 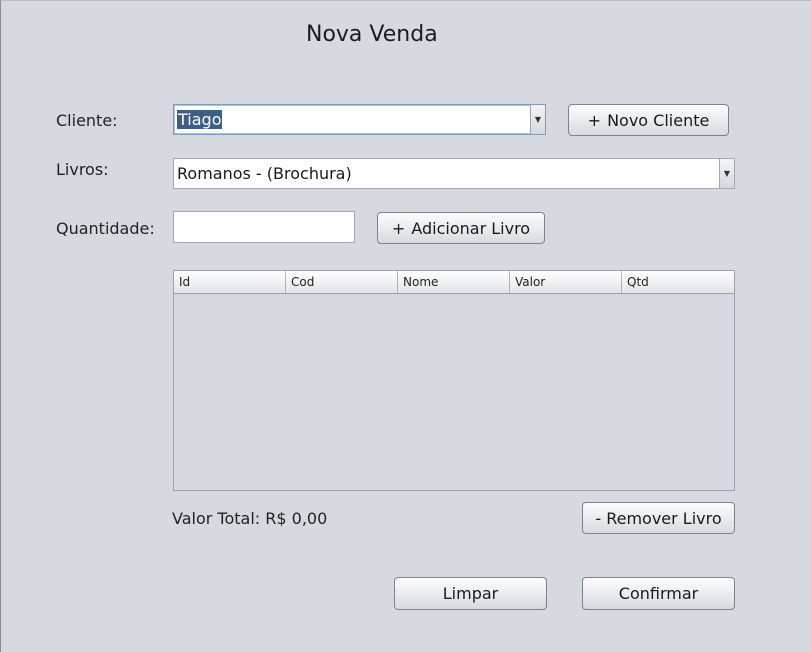 I want to click on page-title: Nova Venda, so click(x=372, y=34).